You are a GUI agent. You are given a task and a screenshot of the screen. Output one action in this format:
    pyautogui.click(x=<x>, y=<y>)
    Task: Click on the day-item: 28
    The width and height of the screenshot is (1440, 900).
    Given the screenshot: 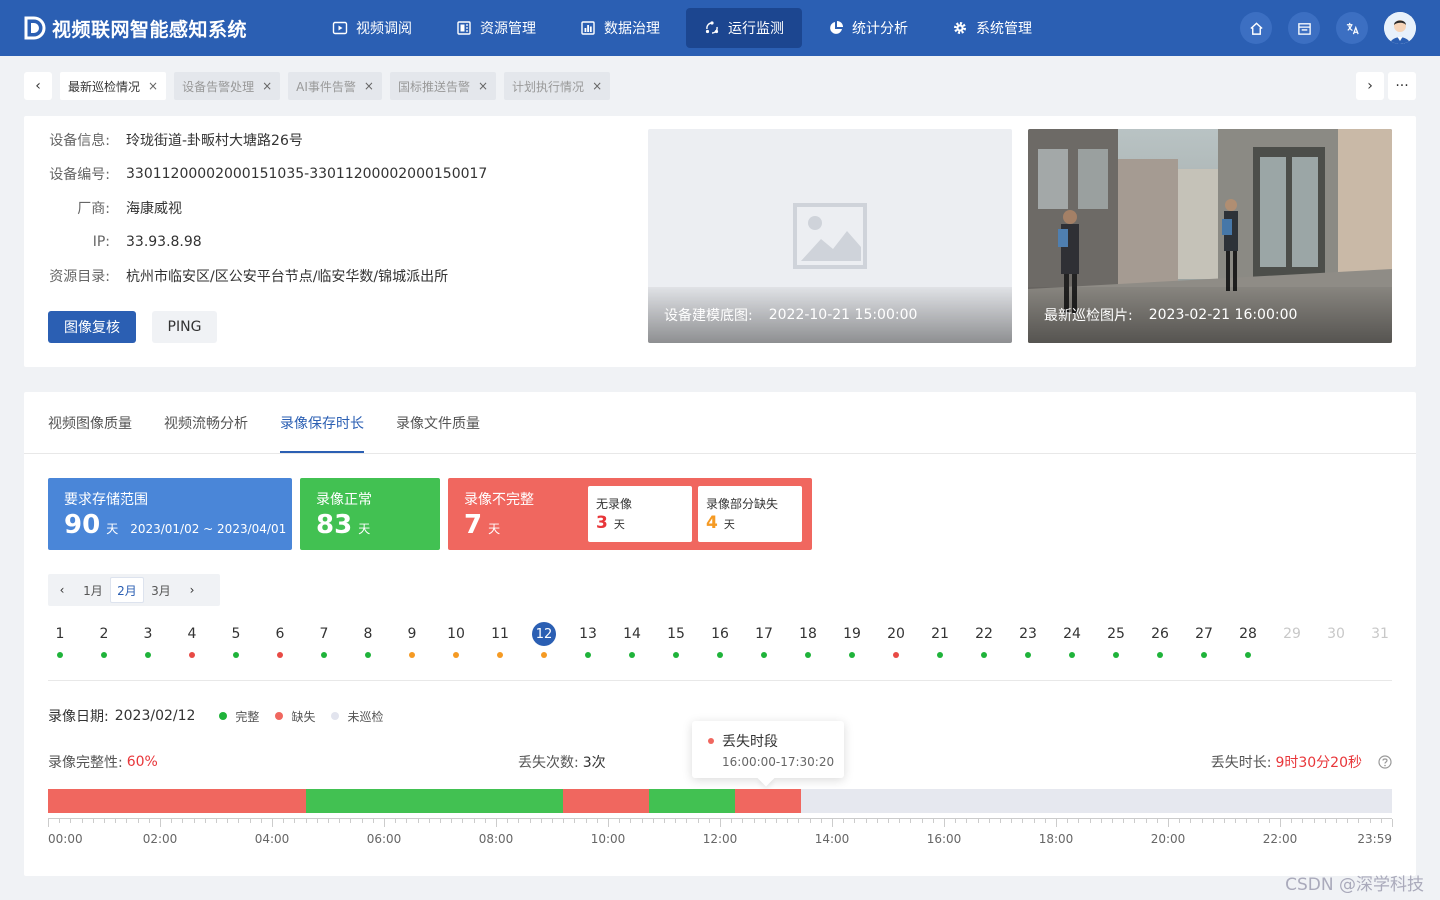 What is the action you would take?
    pyautogui.click(x=1248, y=640)
    